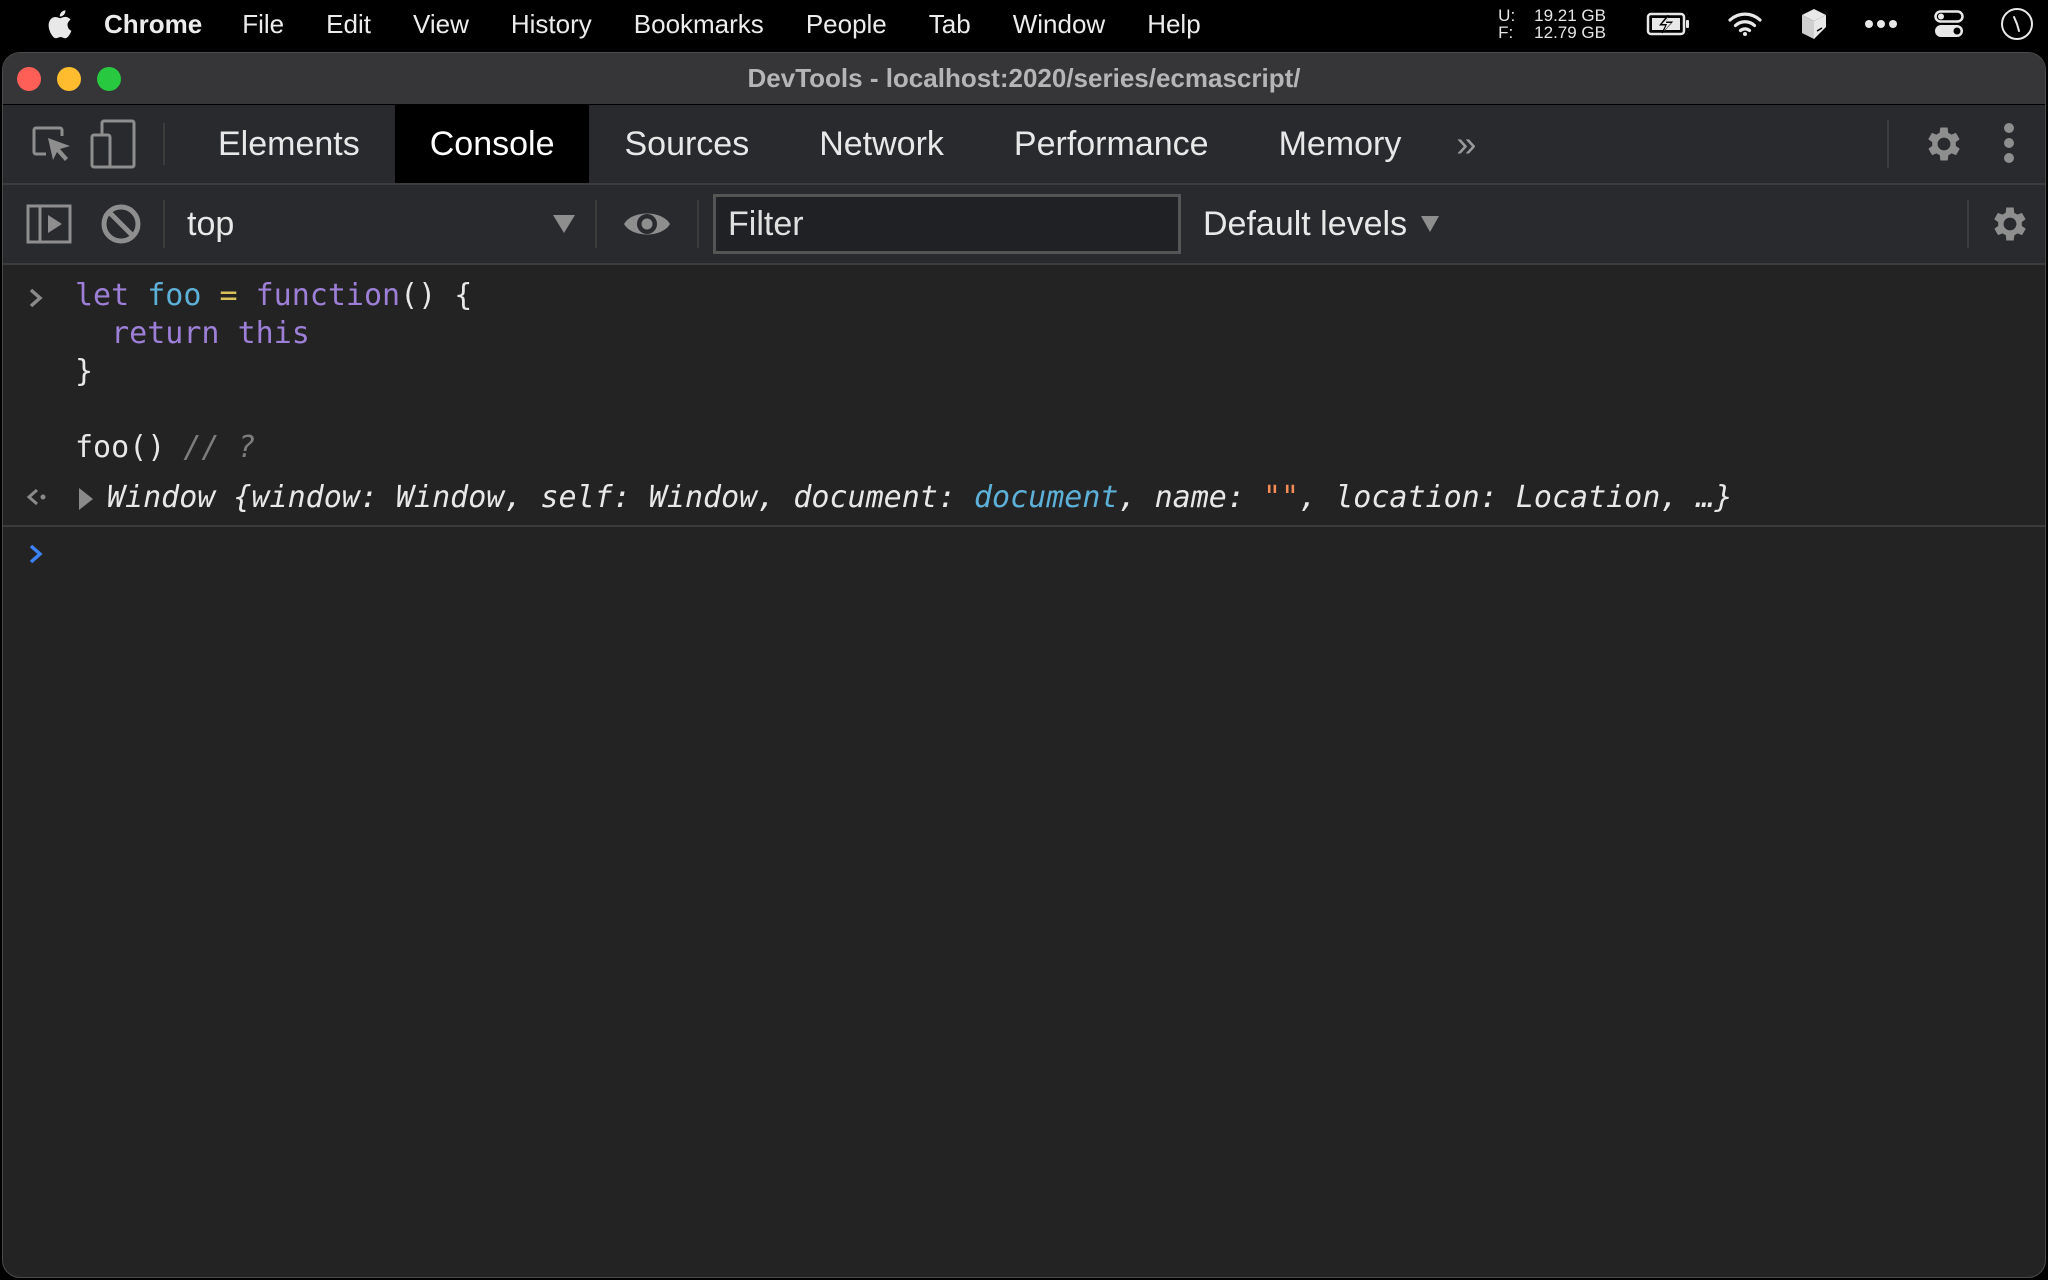 The image size is (2048, 1280). Describe the element at coordinates (165, 447) in the screenshot. I see `code-line: foo() // ?` at that location.